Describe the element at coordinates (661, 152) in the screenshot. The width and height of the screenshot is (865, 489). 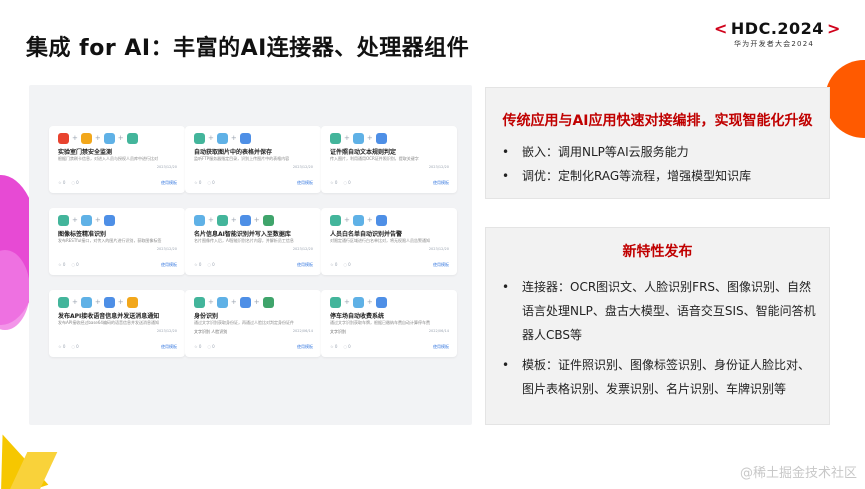
I see `bullet-item: 嵌入：调用NLP等AI云服务能力` at that location.